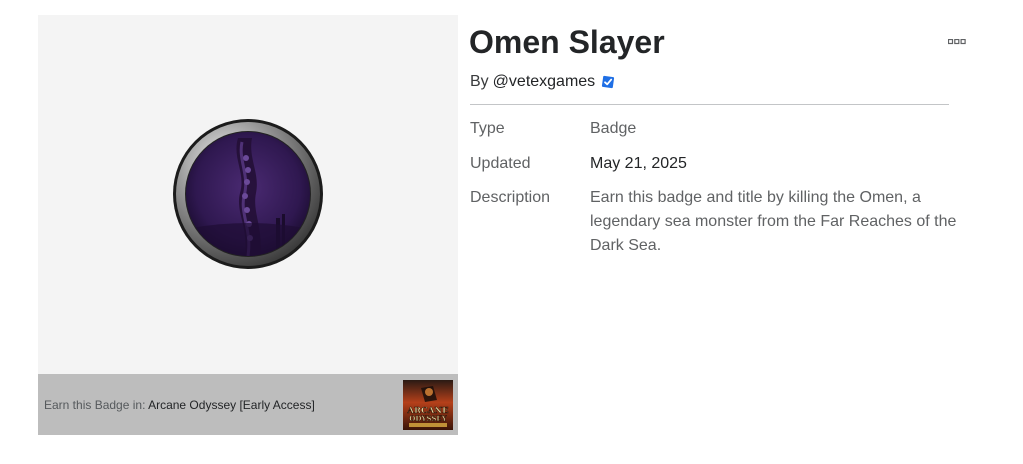 The image size is (1023, 464). I want to click on game-link: Arcane Odyssey [Early Access], so click(231, 405).